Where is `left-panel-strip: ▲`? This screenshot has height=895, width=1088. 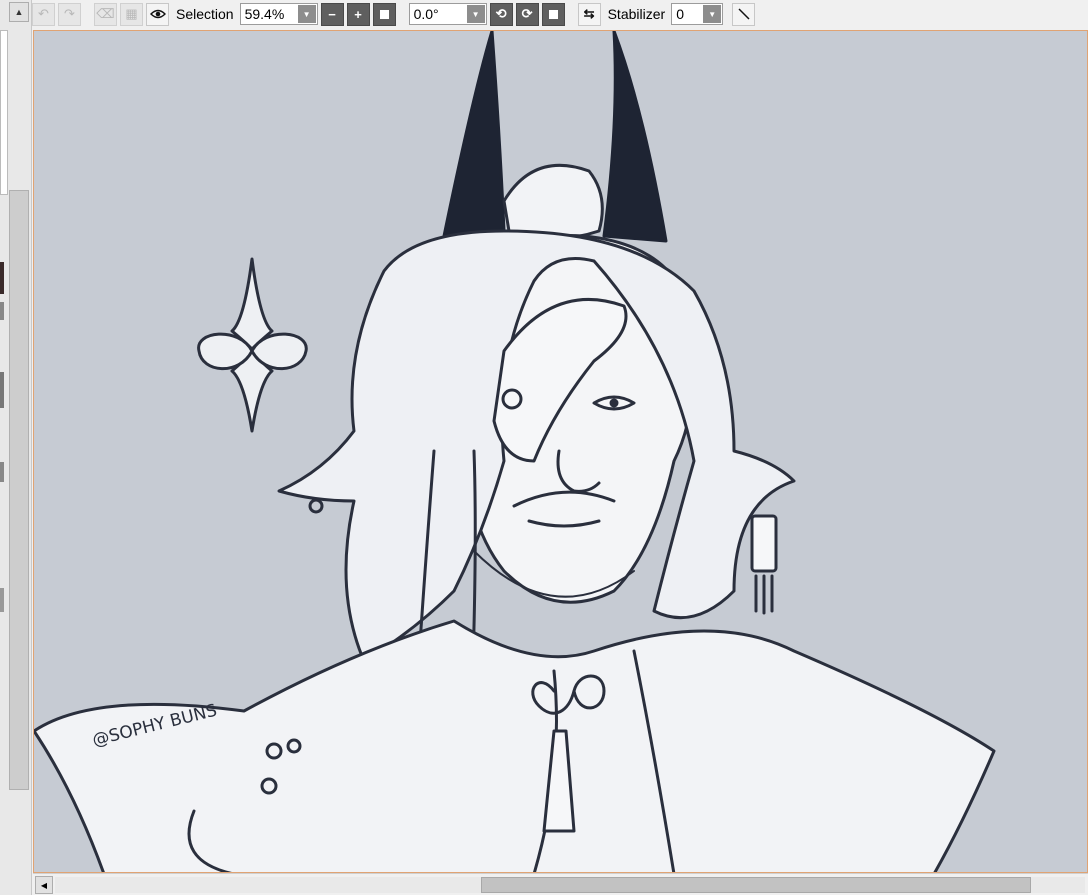 left-panel-strip: ▲ is located at coordinates (16, 447).